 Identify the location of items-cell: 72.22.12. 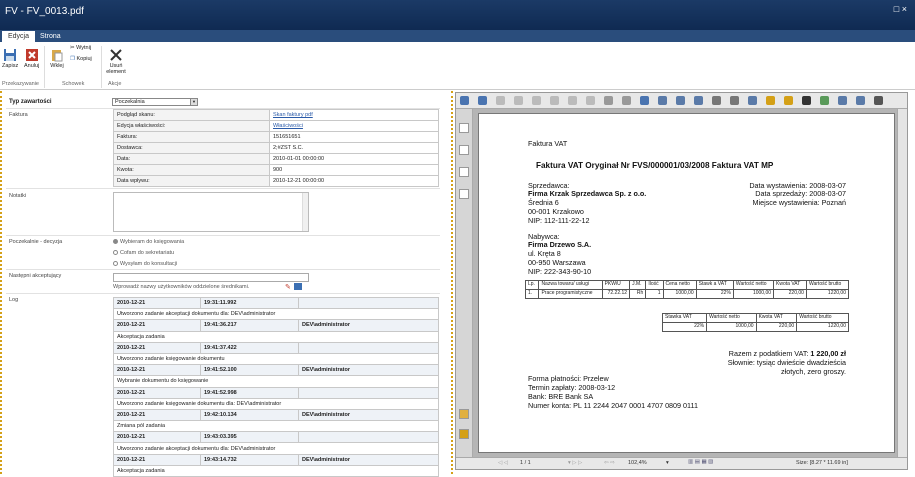
(616, 294).